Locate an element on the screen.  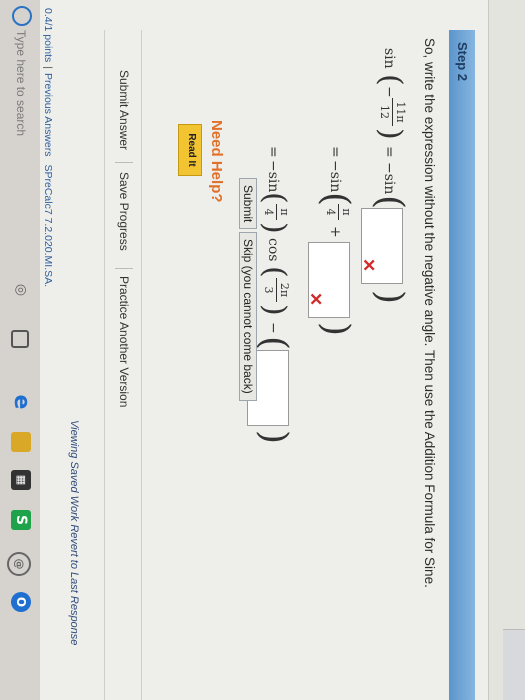
submit-answer-button: Submit Answer is located at coordinates (124, 110).